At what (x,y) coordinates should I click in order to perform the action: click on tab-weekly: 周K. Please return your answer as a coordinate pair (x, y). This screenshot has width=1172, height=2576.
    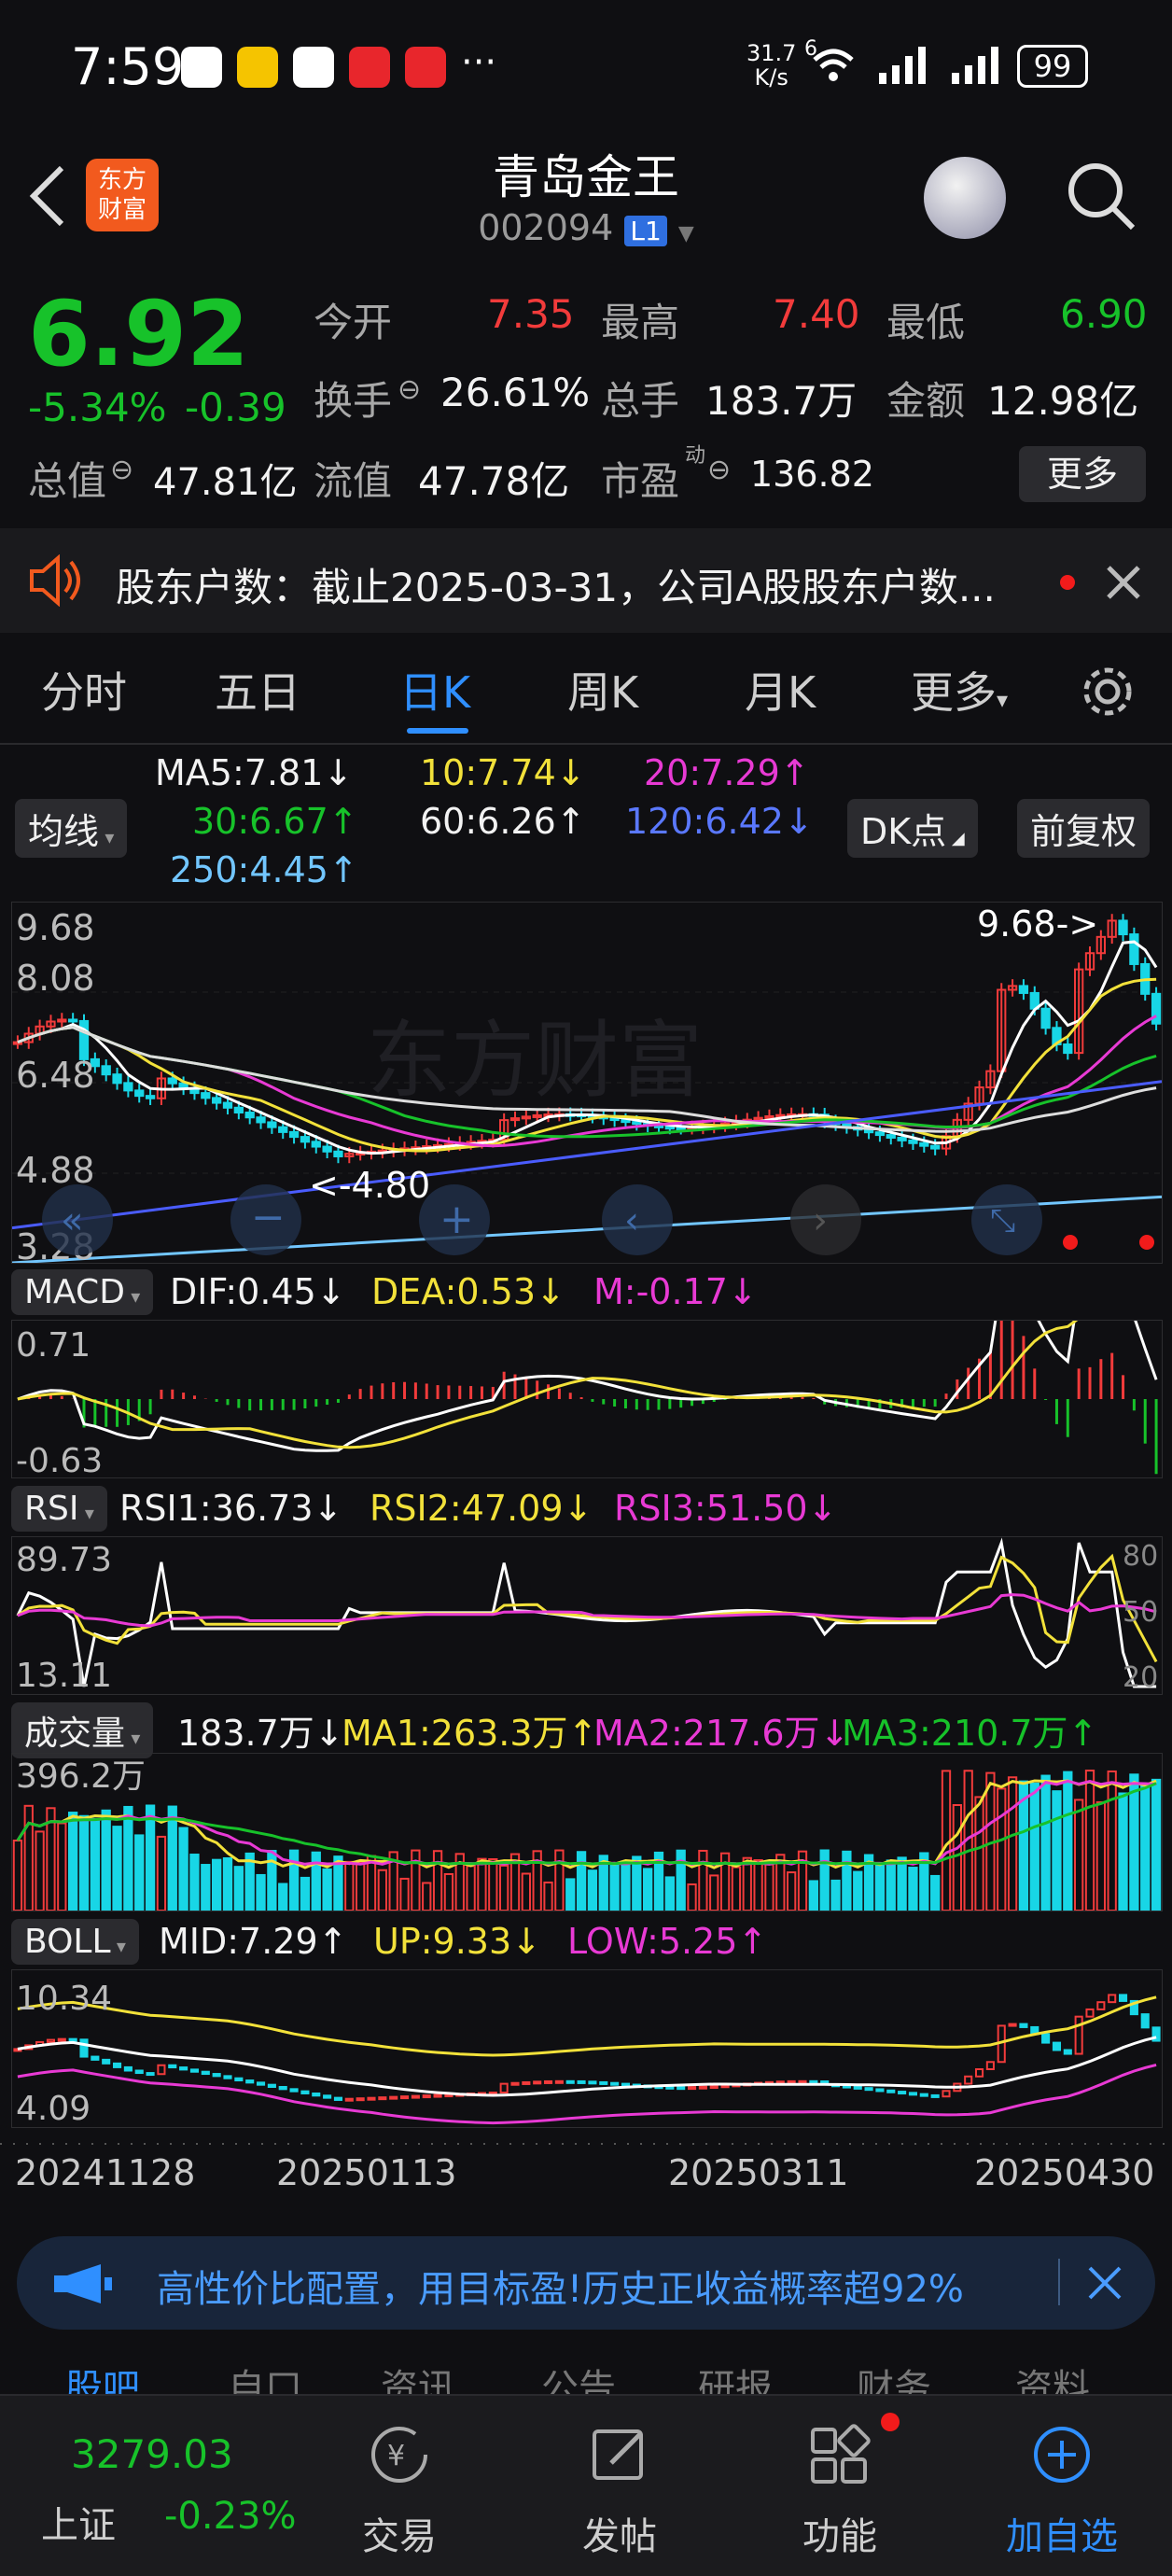
    Looking at the image, I should click on (602, 690).